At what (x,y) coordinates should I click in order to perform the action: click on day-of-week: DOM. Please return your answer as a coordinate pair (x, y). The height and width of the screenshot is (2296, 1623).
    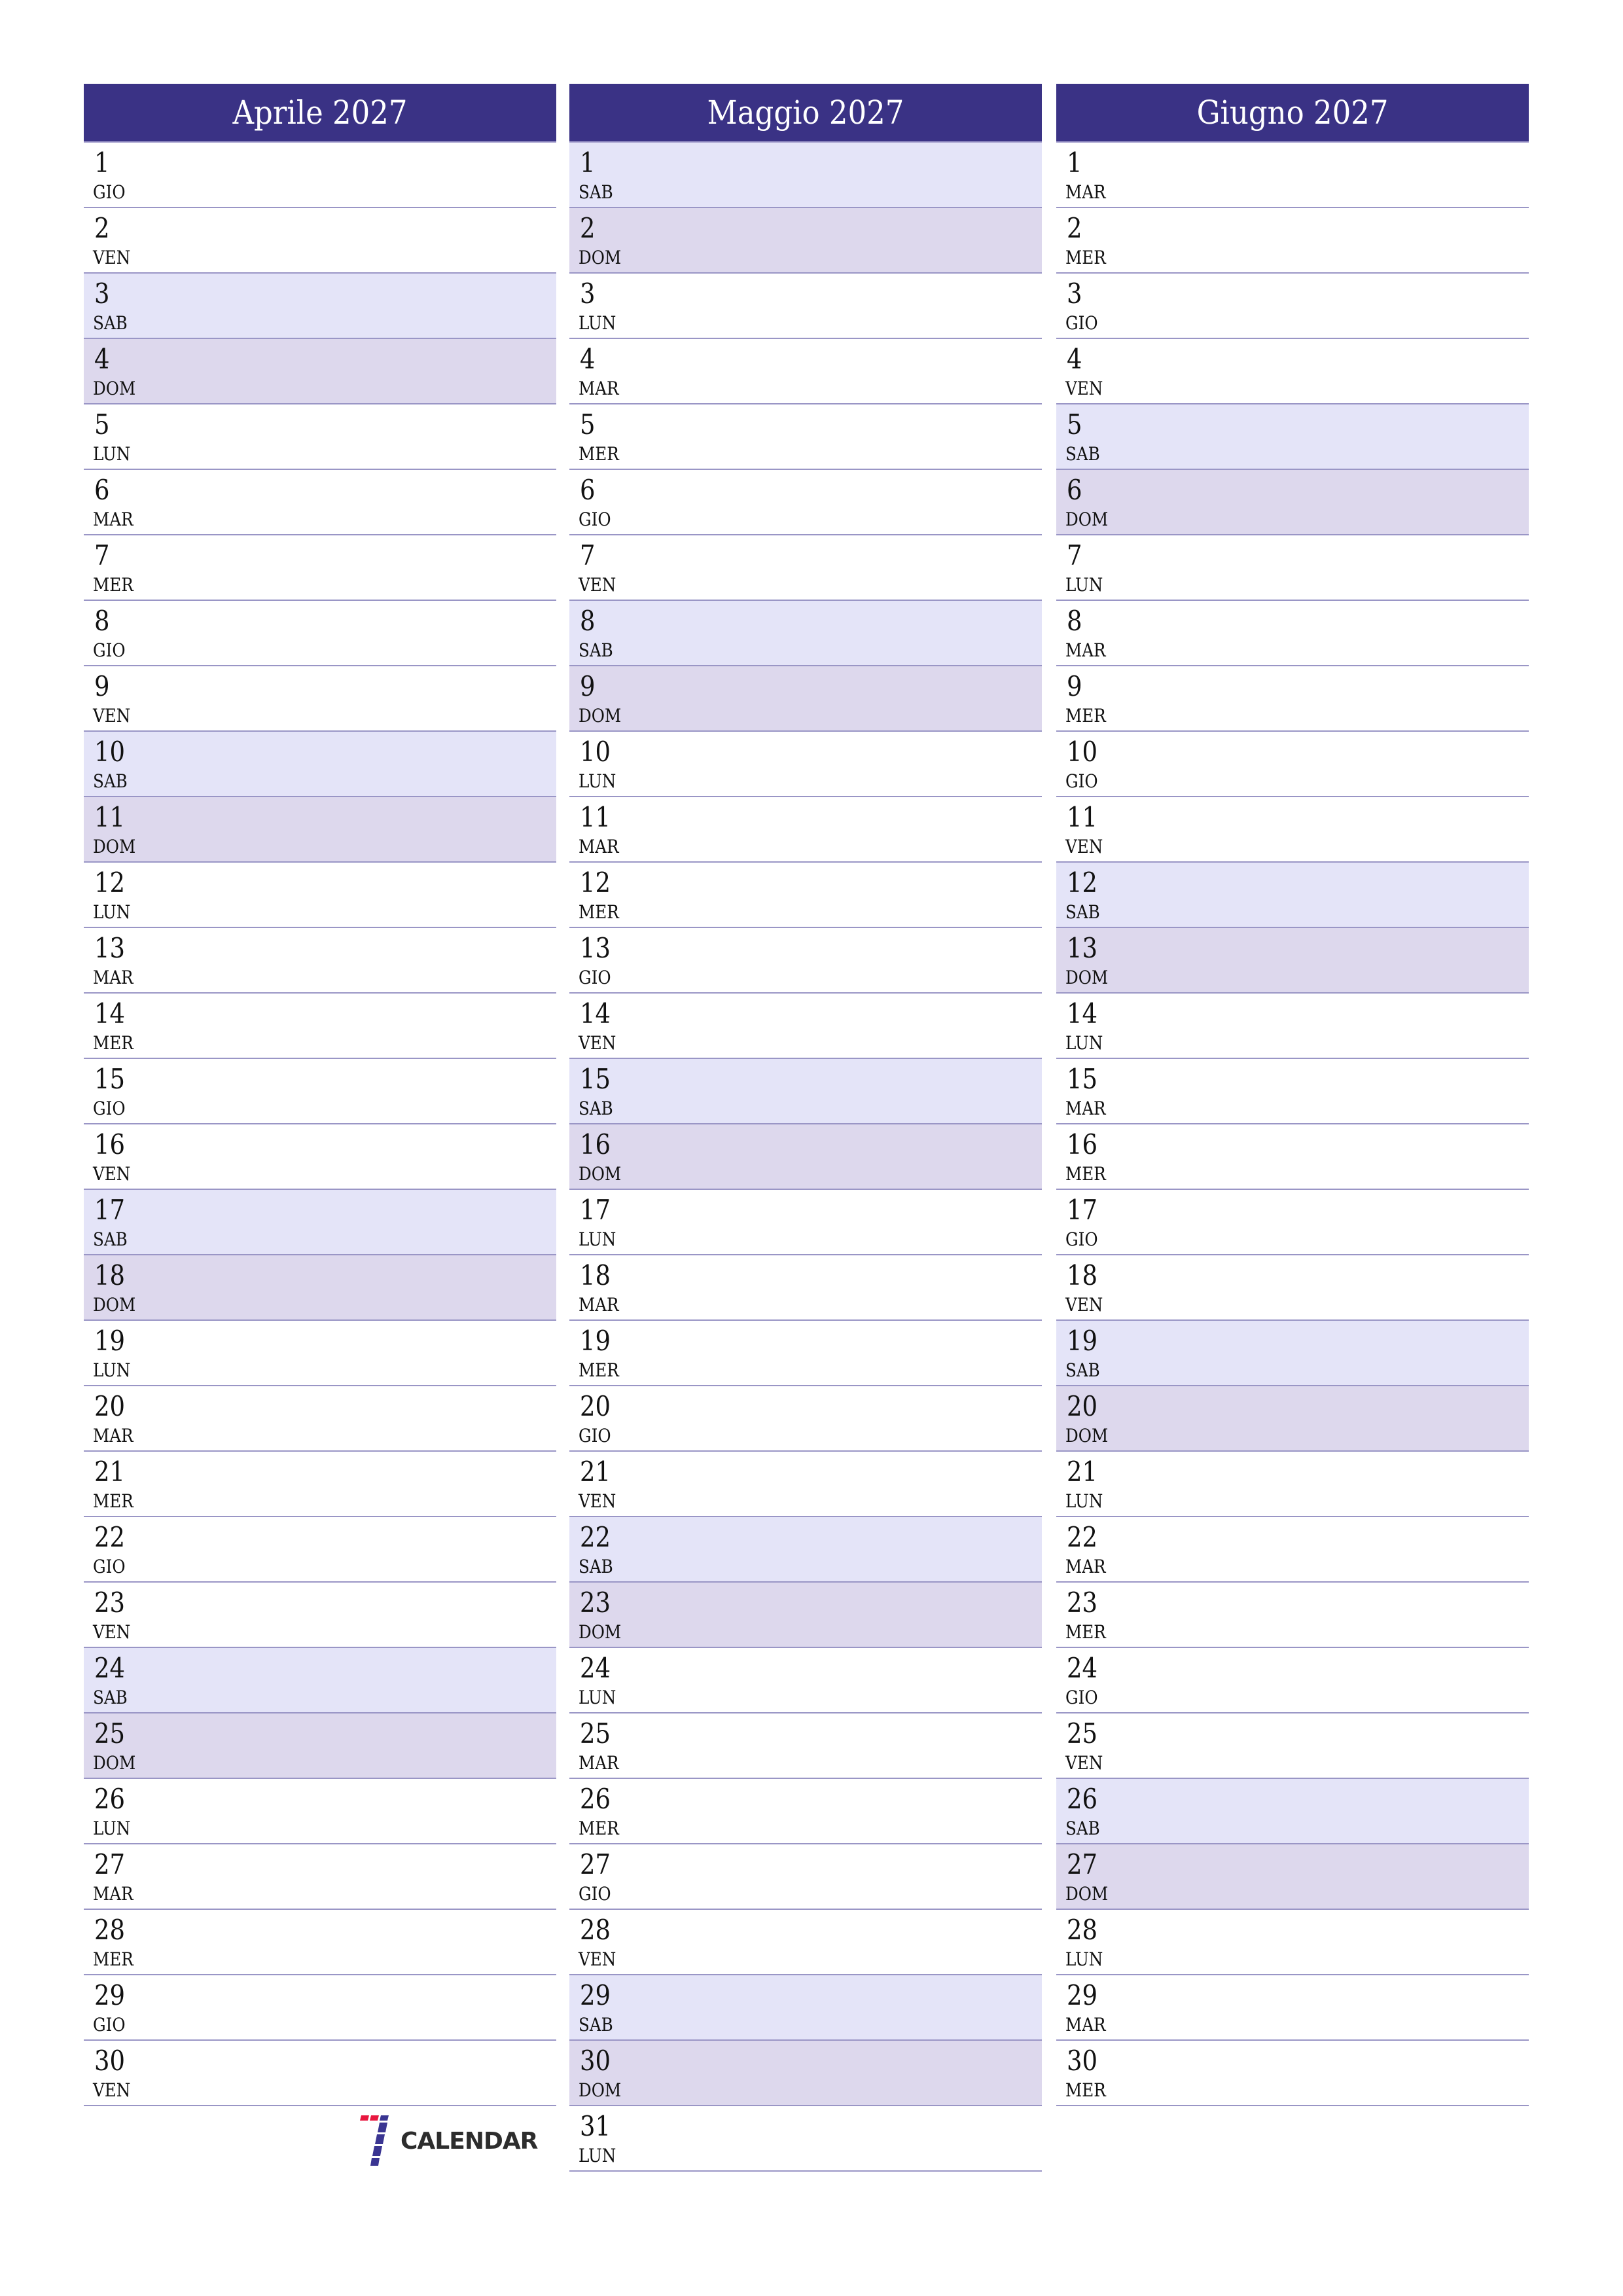
    Looking at the image, I should click on (115, 1305).